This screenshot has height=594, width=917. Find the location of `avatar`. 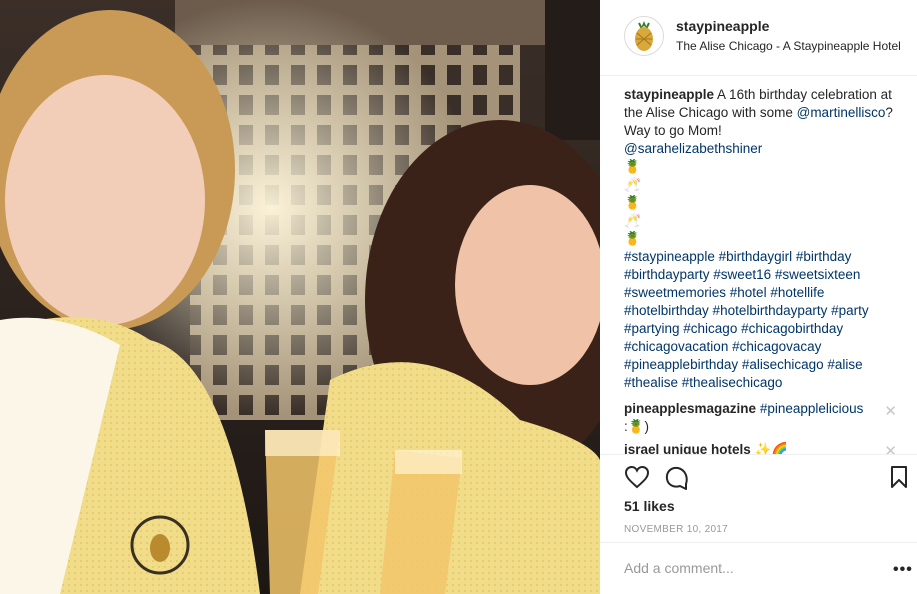

avatar is located at coordinates (644, 36).